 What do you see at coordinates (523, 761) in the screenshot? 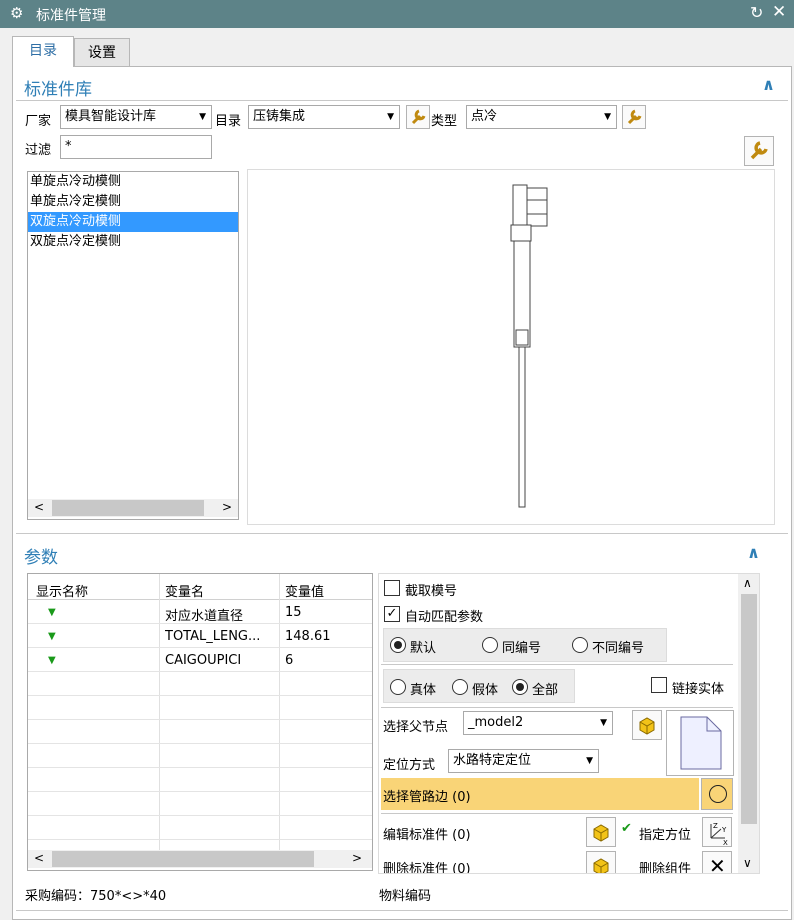
I see `position-select: 水路特定定位 ▼` at bounding box center [523, 761].